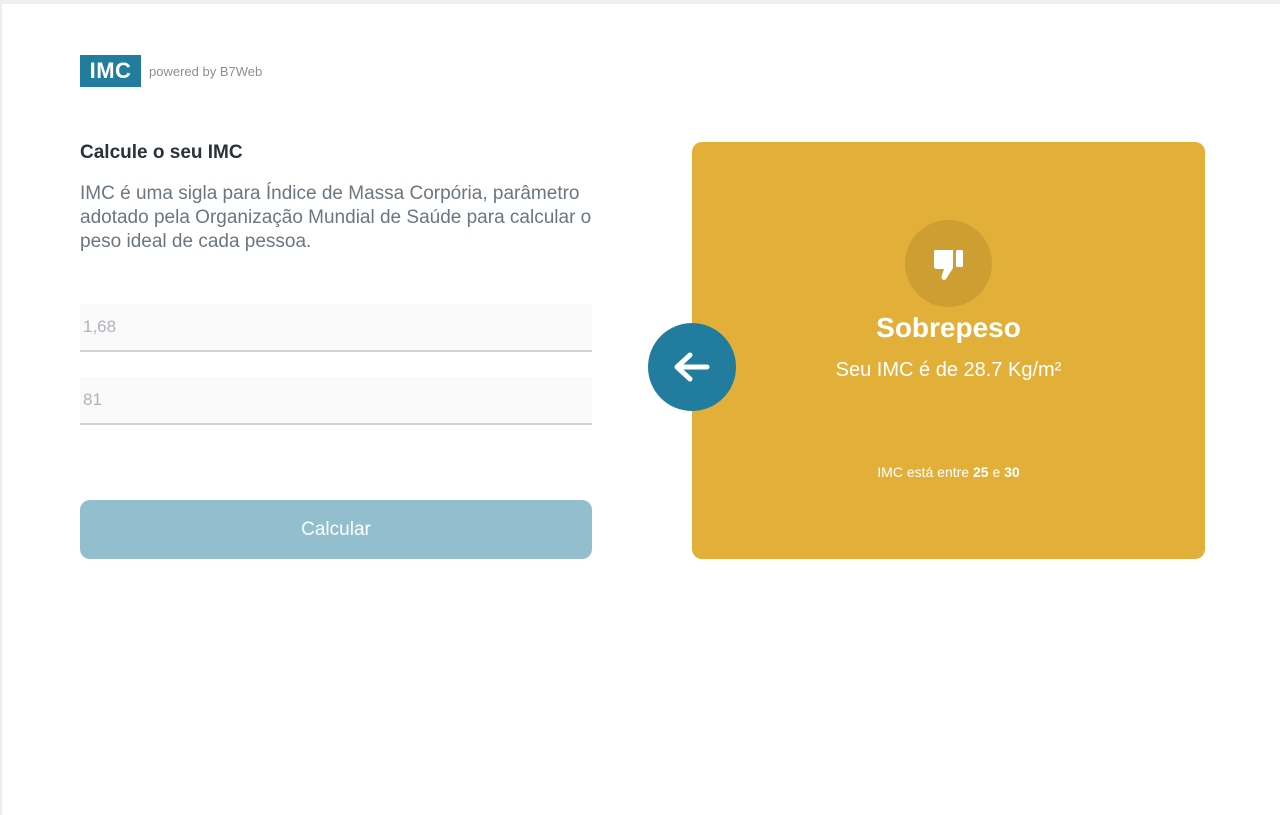  I want to click on arrow-left-icon, so click(692, 367).